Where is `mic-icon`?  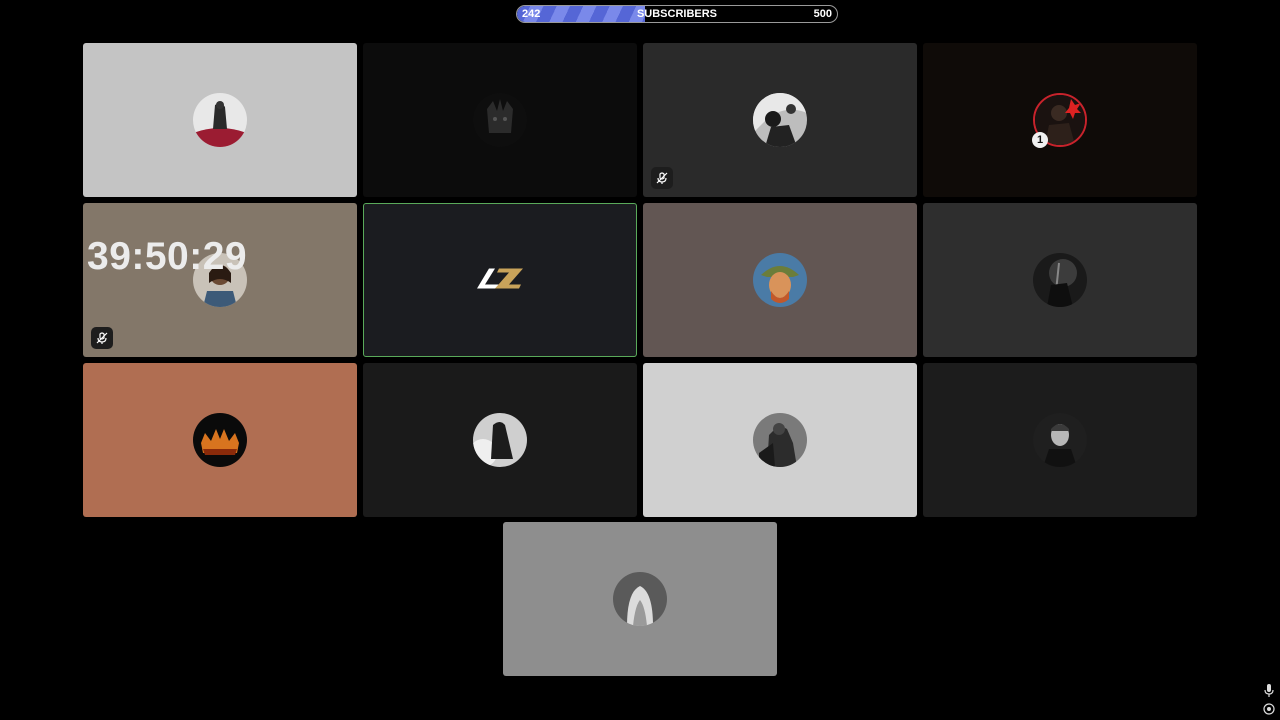 mic-icon is located at coordinates (1269, 690).